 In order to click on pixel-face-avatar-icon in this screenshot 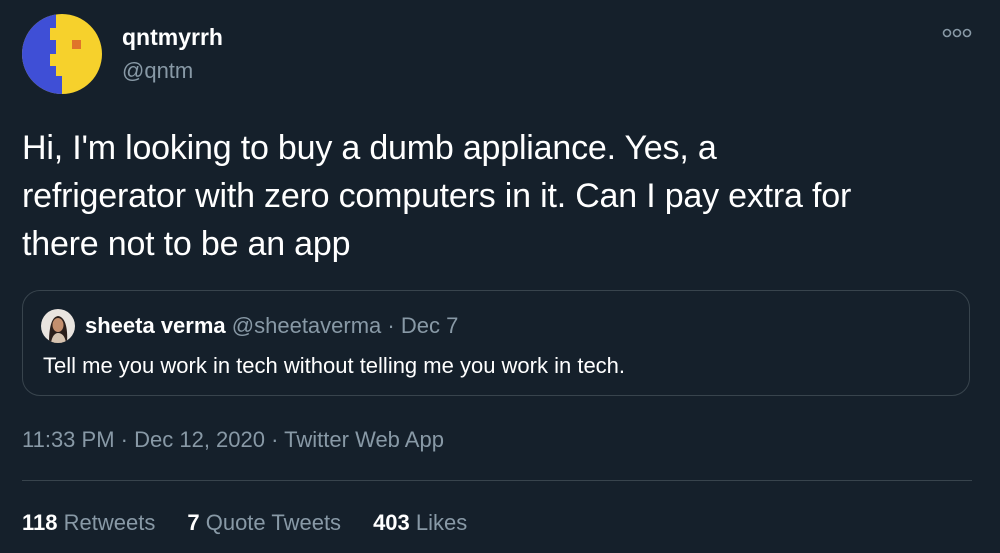, I will do `click(62, 54)`.